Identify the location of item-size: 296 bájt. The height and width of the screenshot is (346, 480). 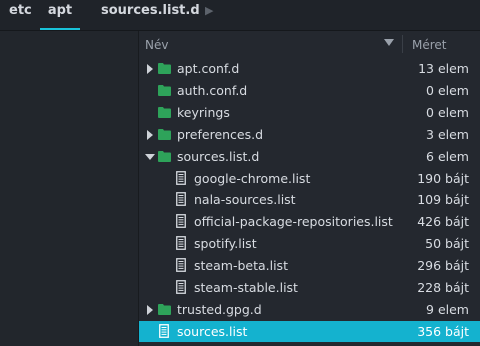
(443, 266).